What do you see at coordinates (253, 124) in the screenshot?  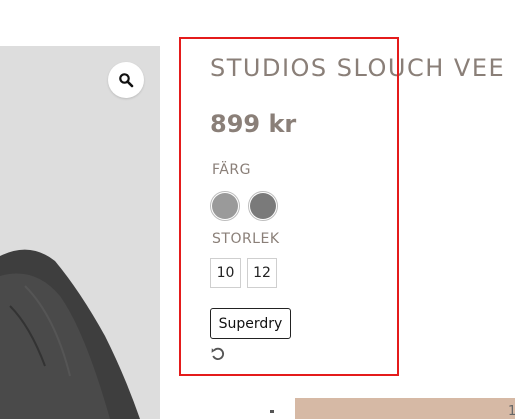 I see `product-price: 899 kr` at bounding box center [253, 124].